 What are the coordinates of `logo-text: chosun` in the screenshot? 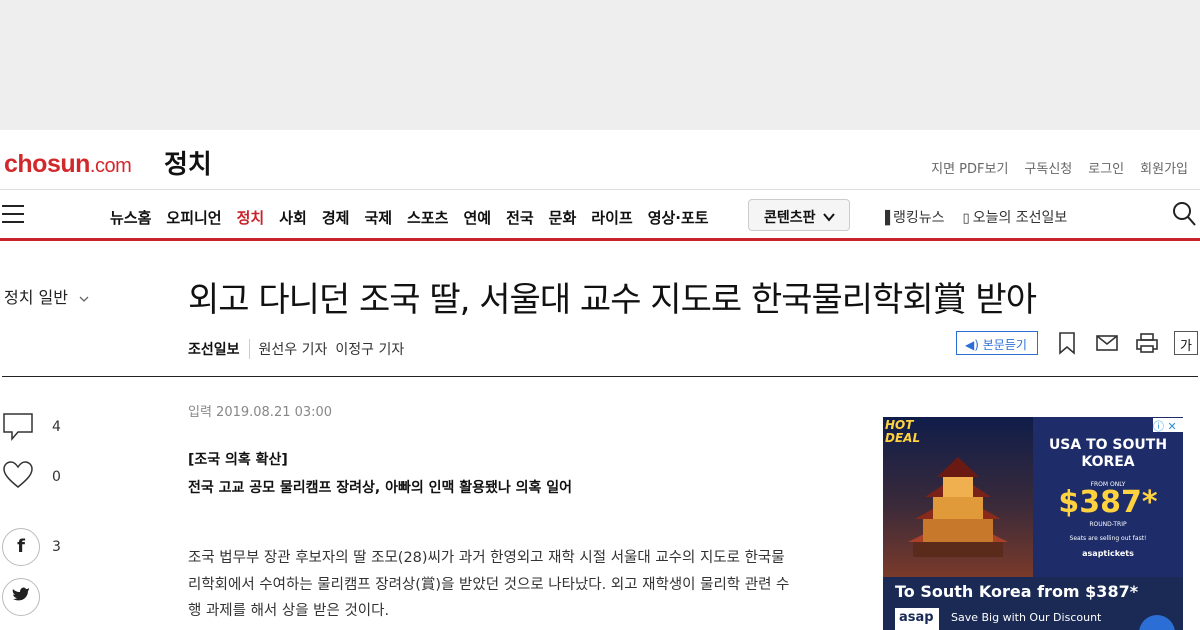 It's located at (47, 164).